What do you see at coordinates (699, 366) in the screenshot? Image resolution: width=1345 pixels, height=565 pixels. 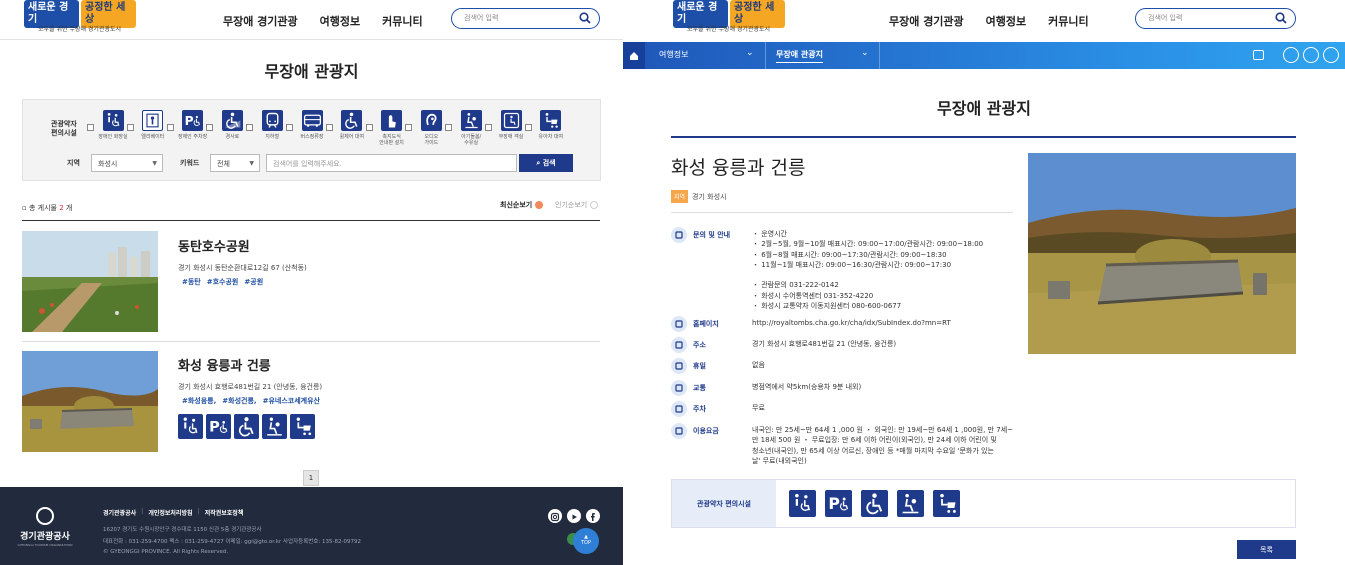 I see `info-label: 휴일` at bounding box center [699, 366].